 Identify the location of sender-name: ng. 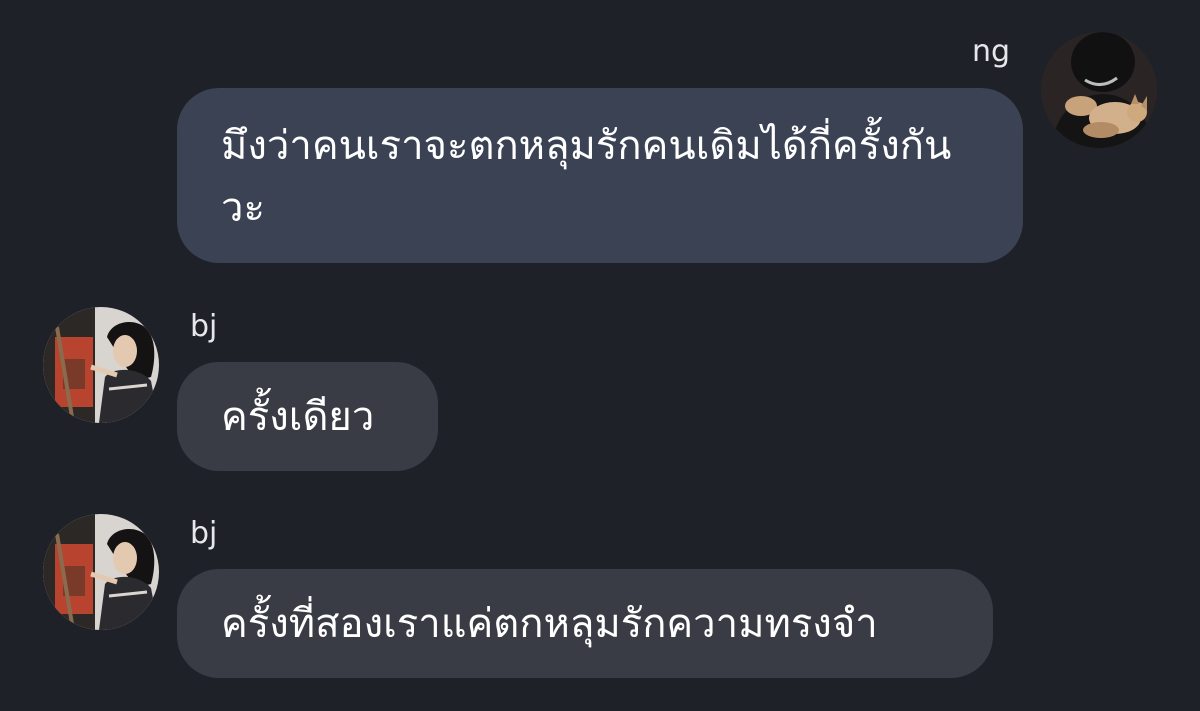
(990, 51).